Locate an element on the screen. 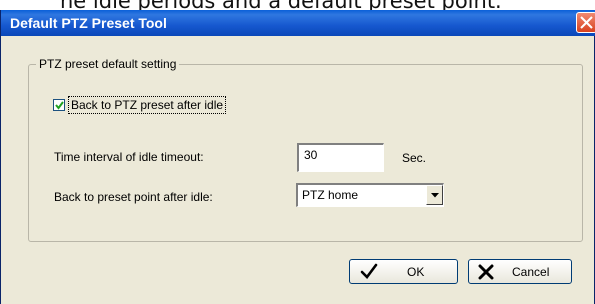 The height and width of the screenshot is (304, 595). close-icon is located at coordinates (586, 22).